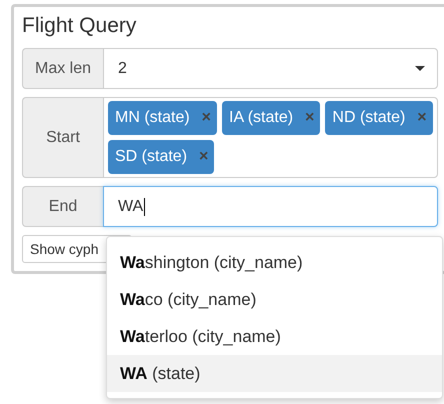 This screenshot has height=404, width=444. Describe the element at coordinates (270, 206) in the screenshot. I see `end-input-field: WA` at that location.